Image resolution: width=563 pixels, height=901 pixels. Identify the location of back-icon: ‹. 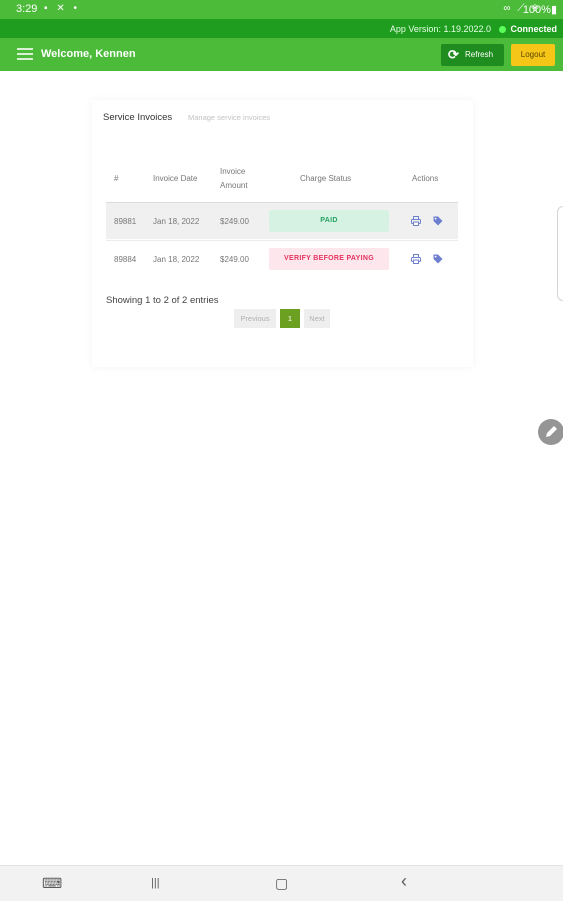
(404, 881).